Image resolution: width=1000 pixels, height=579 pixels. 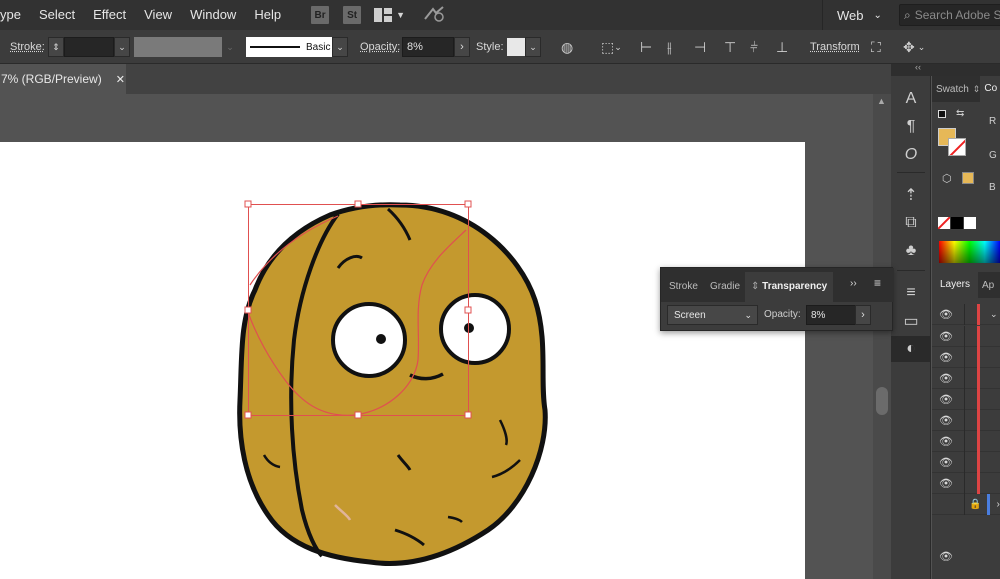 I want to click on tab-swatches: Swatch, so click(x=952, y=89).